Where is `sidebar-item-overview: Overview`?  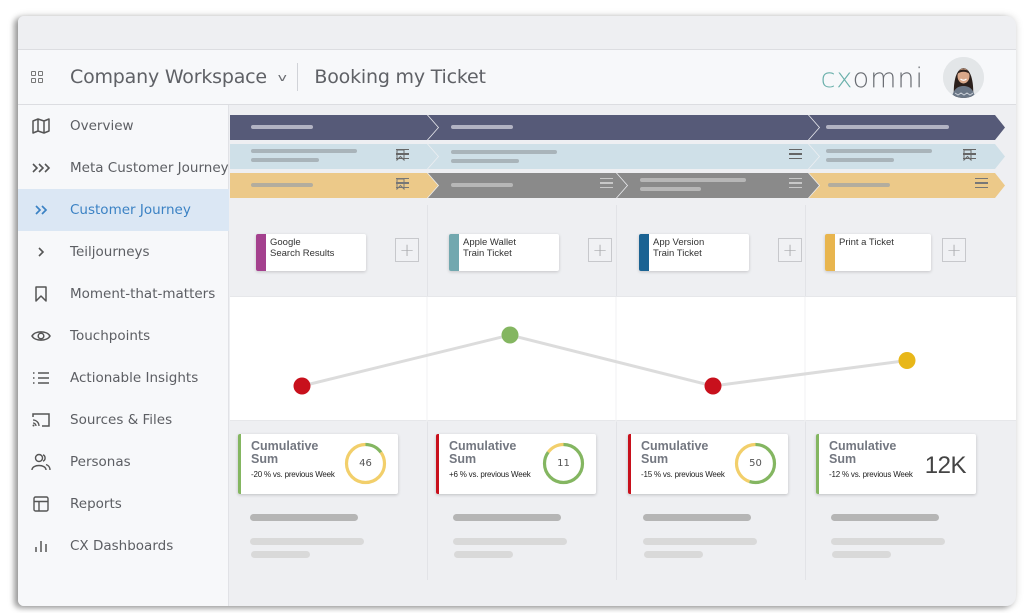 sidebar-item-overview: Overview is located at coordinates (123, 126).